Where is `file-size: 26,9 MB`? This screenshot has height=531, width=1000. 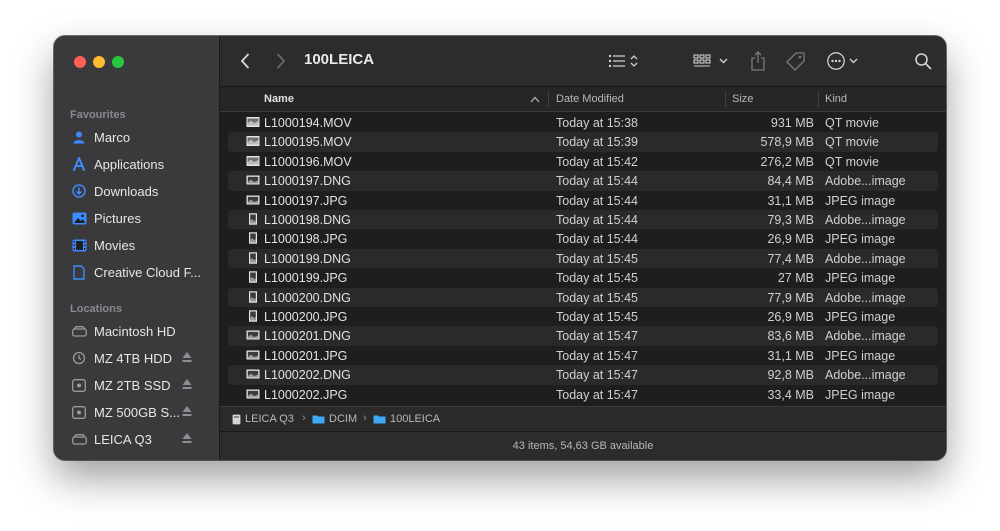
file-size: 26,9 MB is located at coordinates (790, 239).